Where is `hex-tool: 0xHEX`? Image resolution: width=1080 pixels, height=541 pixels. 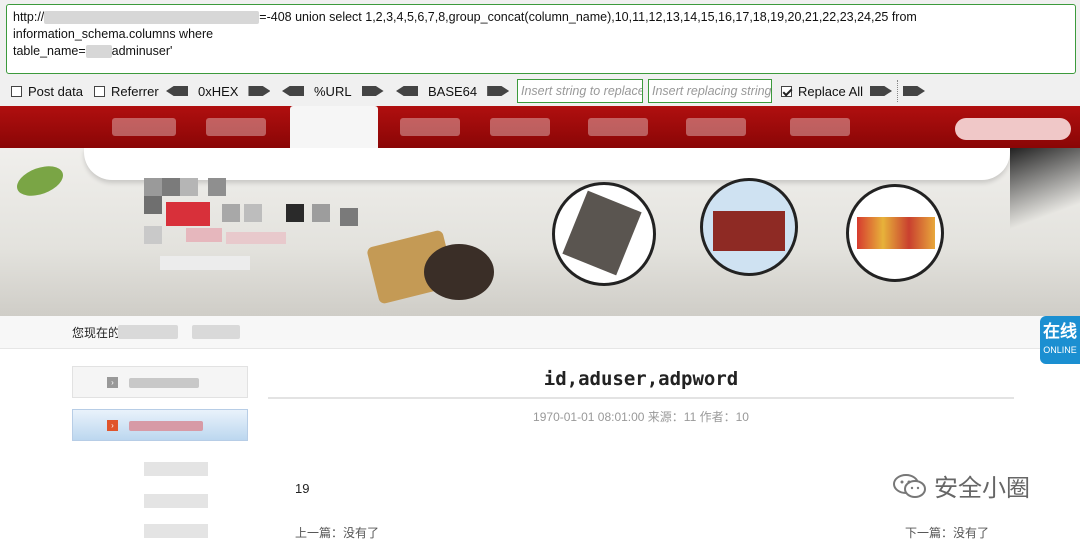 hex-tool: 0xHEX is located at coordinates (218, 91).